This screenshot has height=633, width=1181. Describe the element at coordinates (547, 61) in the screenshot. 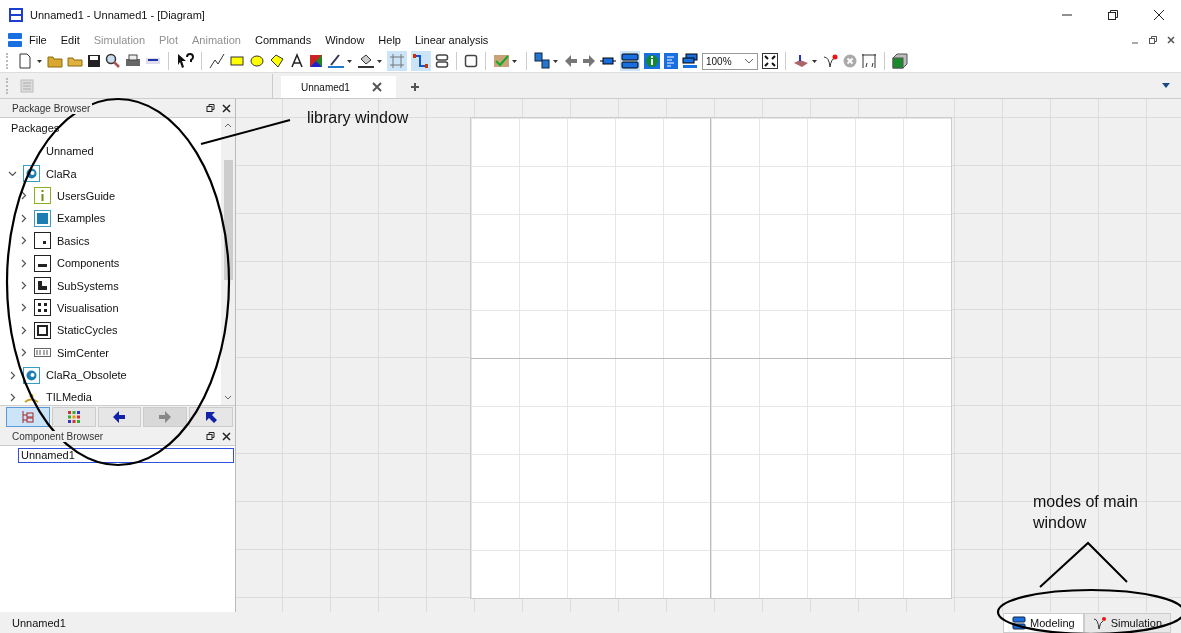

I see `duplicate-icon` at that location.